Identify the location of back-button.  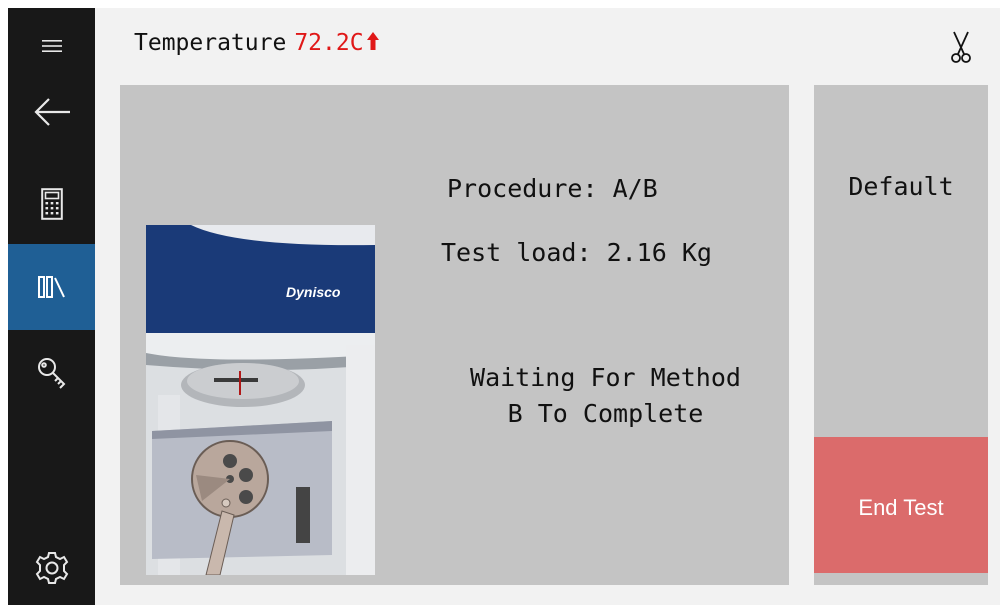
(51, 112).